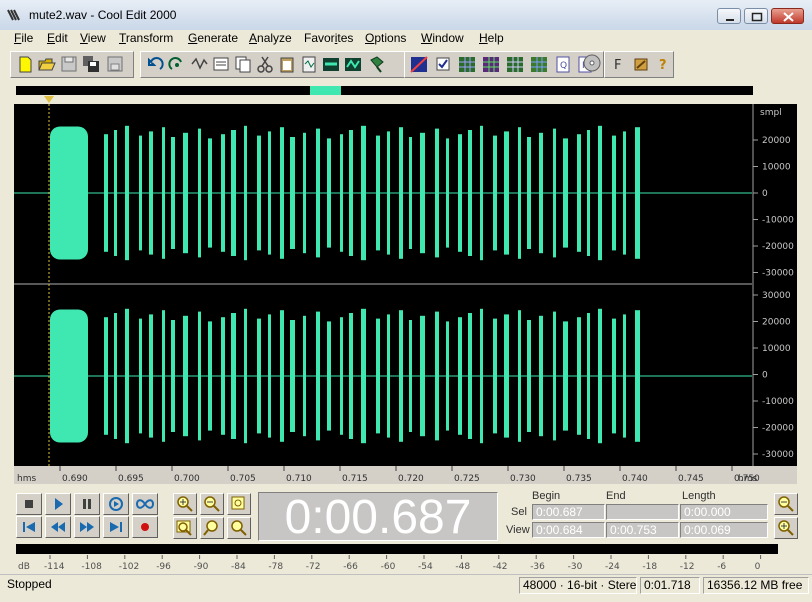 The width and height of the screenshot is (812, 602). I want to click on functions-icon: F, so click(619, 64).